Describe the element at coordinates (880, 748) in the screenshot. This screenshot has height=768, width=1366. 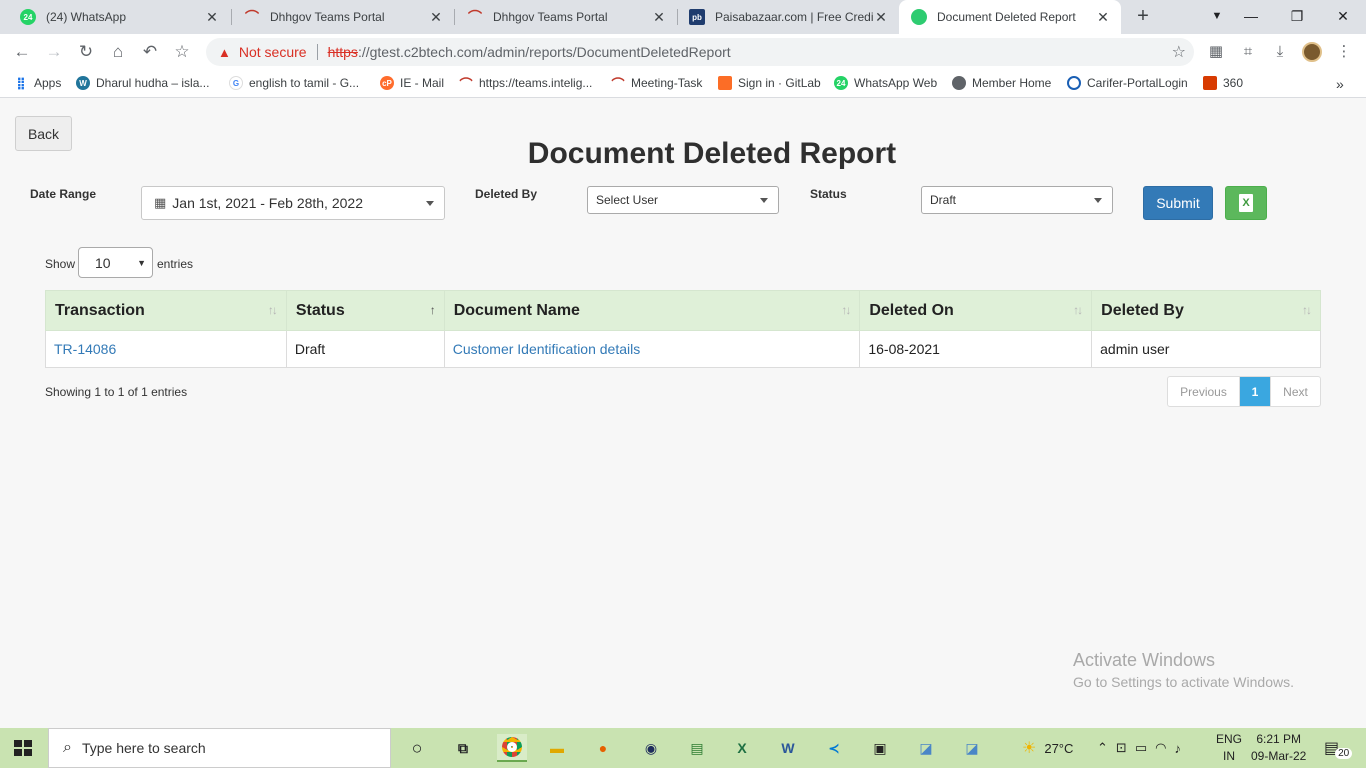
I see `terminal-taskbar-icon: ▣` at that location.